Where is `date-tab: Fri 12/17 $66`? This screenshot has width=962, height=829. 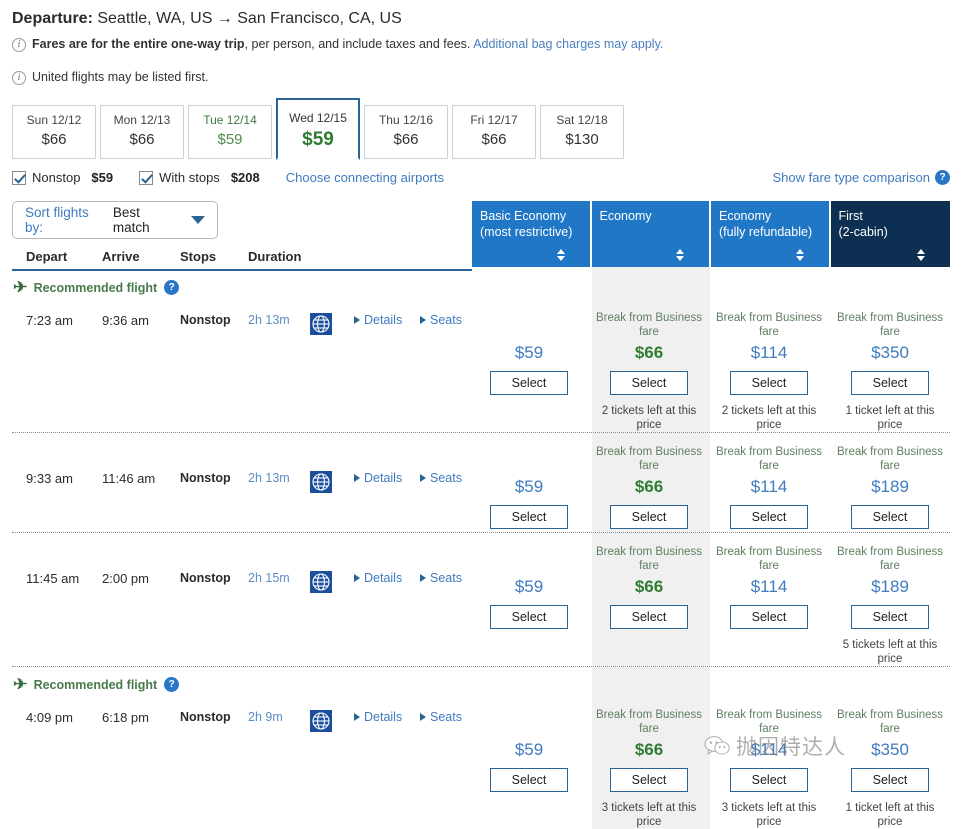
date-tab: Fri 12/17 $66 is located at coordinates (494, 132).